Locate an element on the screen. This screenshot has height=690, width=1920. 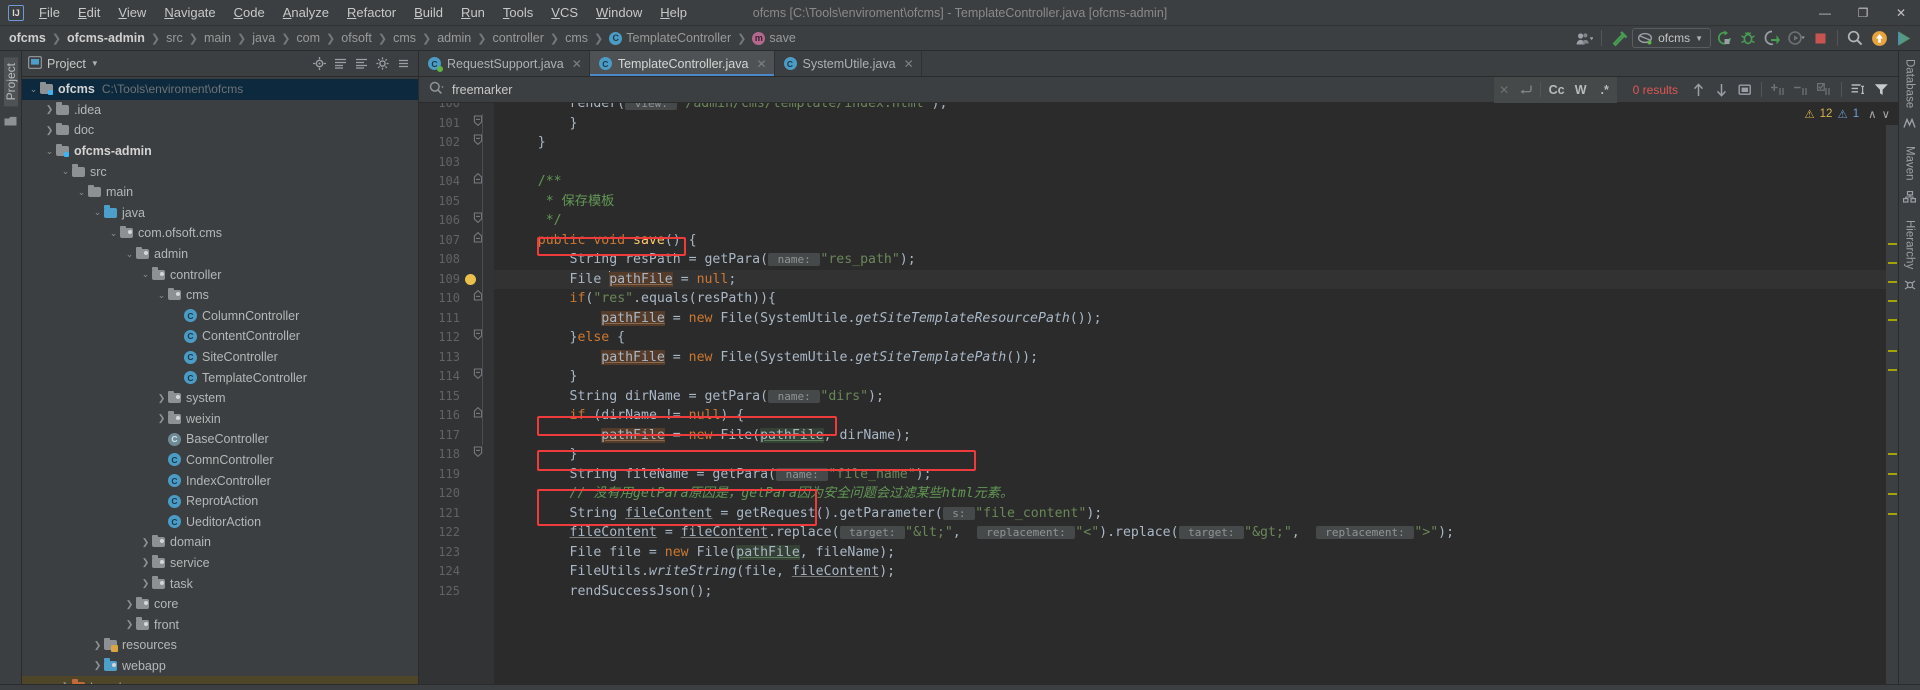
tree-node-service: ❯ service is located at coordinates (220, 563).